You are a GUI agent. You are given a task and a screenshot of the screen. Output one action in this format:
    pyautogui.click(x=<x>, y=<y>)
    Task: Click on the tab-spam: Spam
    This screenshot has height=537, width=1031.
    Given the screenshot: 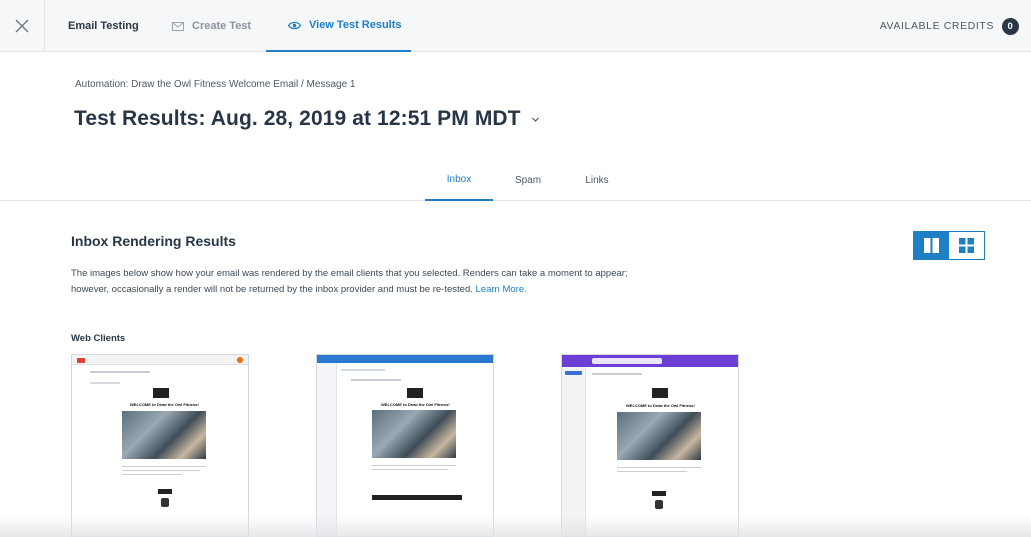 What is the action you would take?
    pyautogui.click(x=528, y=180)
    